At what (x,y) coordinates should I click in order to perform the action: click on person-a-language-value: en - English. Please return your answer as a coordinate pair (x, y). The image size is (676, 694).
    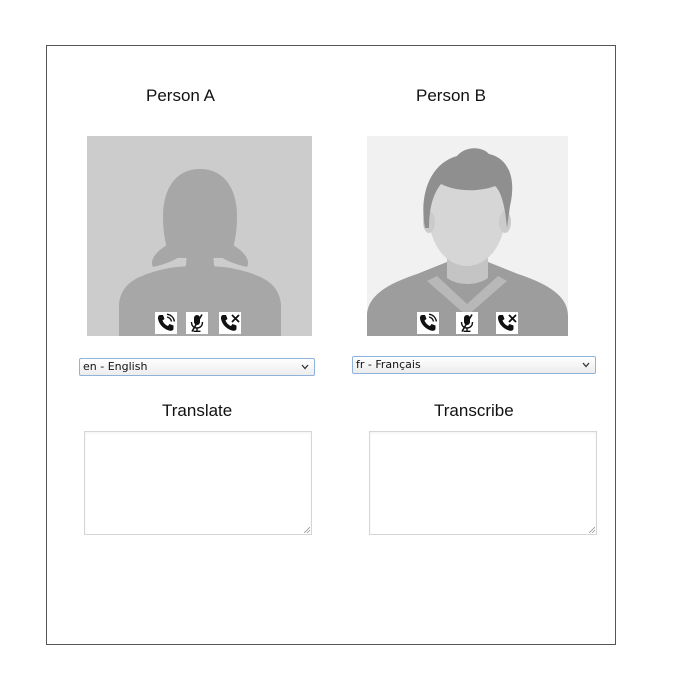
    Looking at the image, I should click on (115, 366).